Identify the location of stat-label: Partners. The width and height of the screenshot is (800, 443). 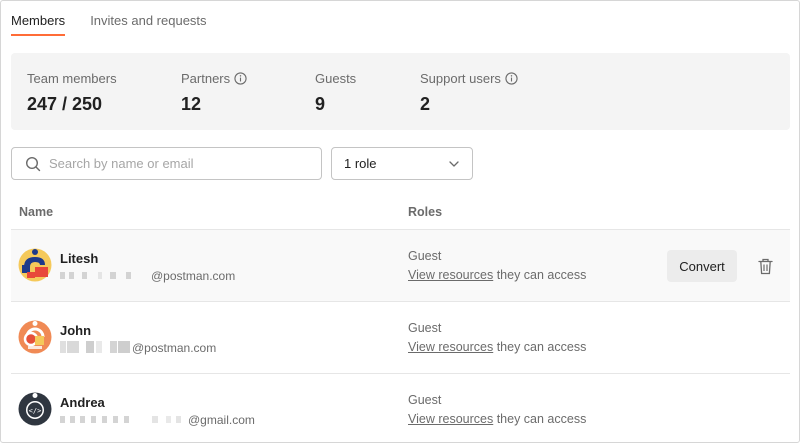
(206, 78).